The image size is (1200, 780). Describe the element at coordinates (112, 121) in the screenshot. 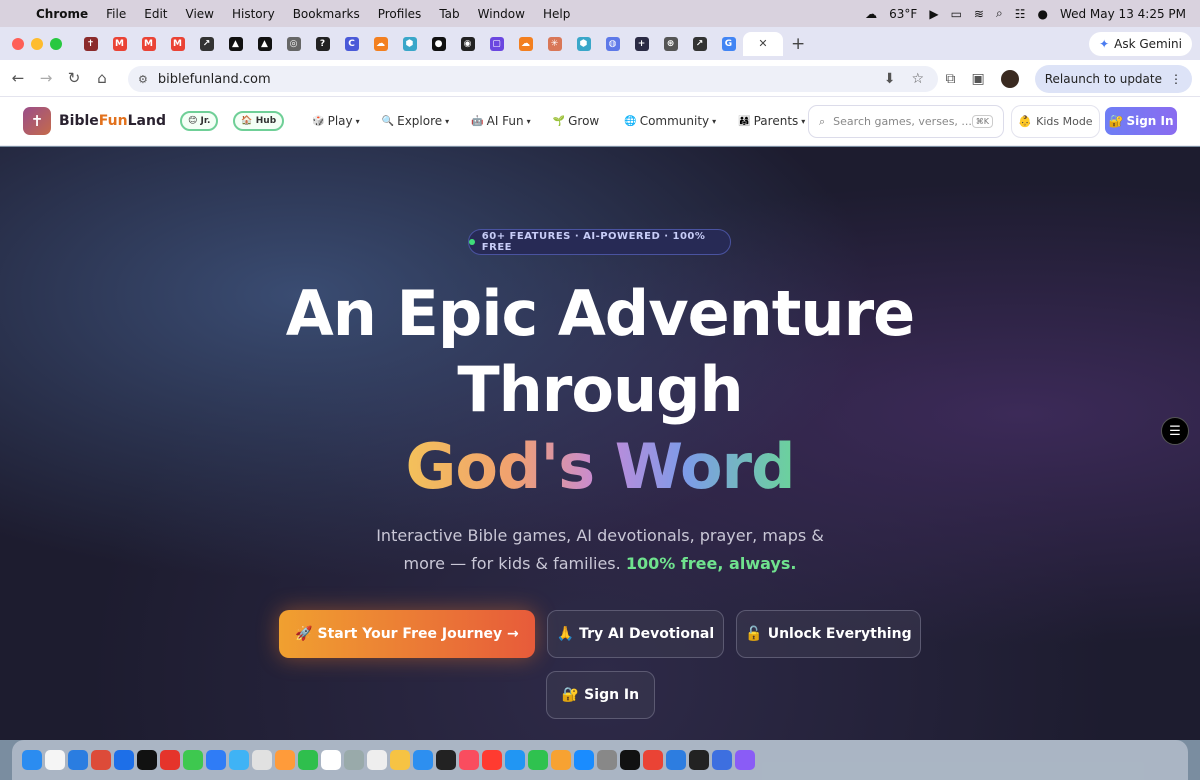

I see `brand-logo: BibleFunLand` at that location.